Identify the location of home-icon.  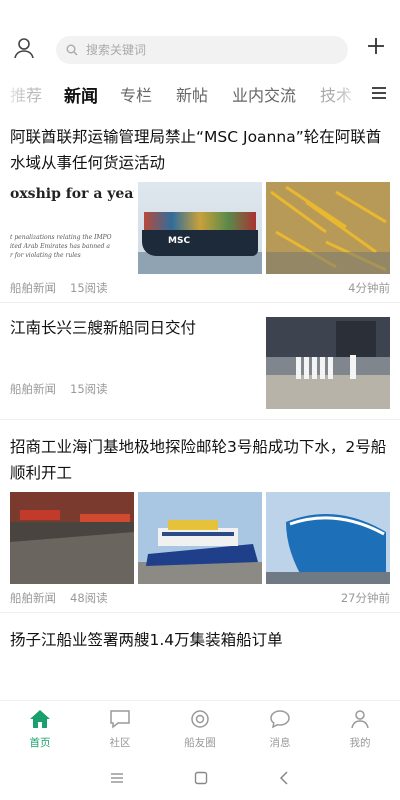
(40, 719).